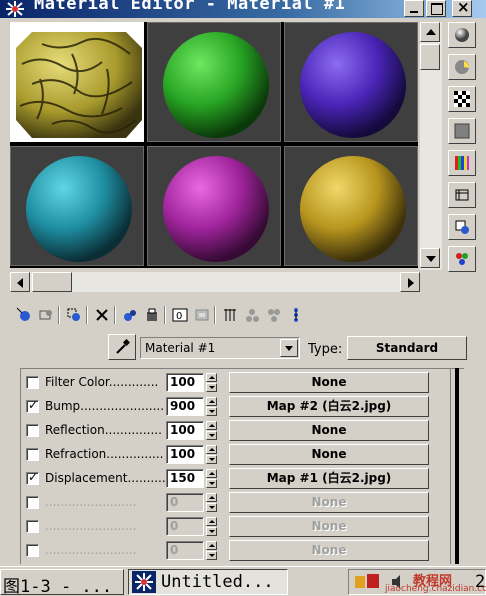 Image resolution: width=486 pixels, height=596 pixels. What do you see at coordinates (122, 347) in the screenshot?
I see `pick-material-from-object-button` at bounding box center [122, 347].